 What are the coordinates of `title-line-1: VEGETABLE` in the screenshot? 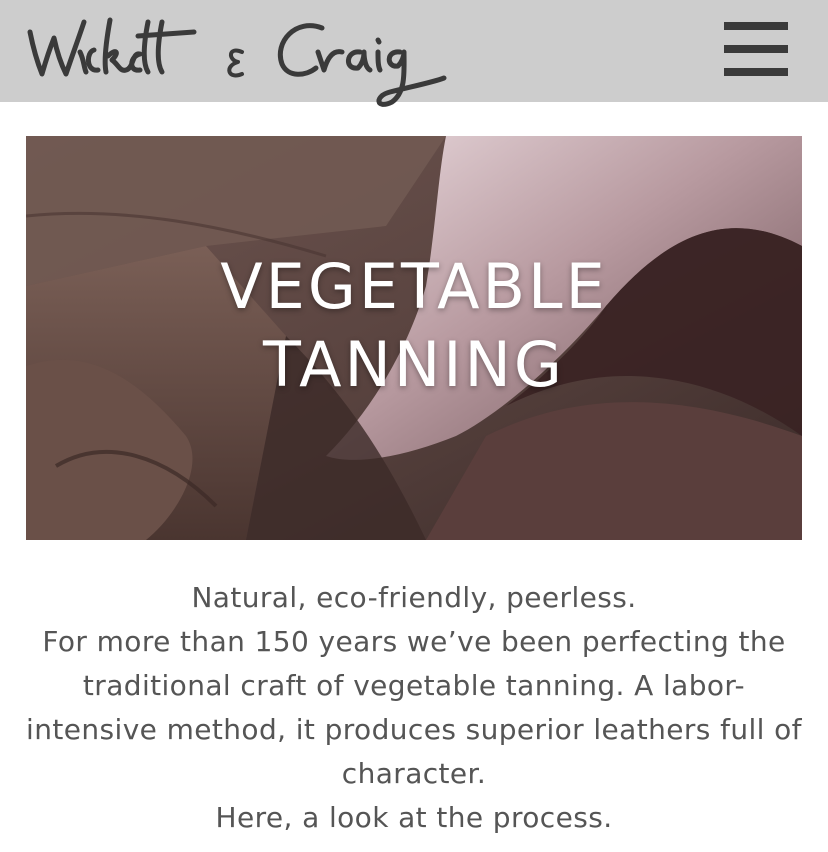 It's located at (414, 286).